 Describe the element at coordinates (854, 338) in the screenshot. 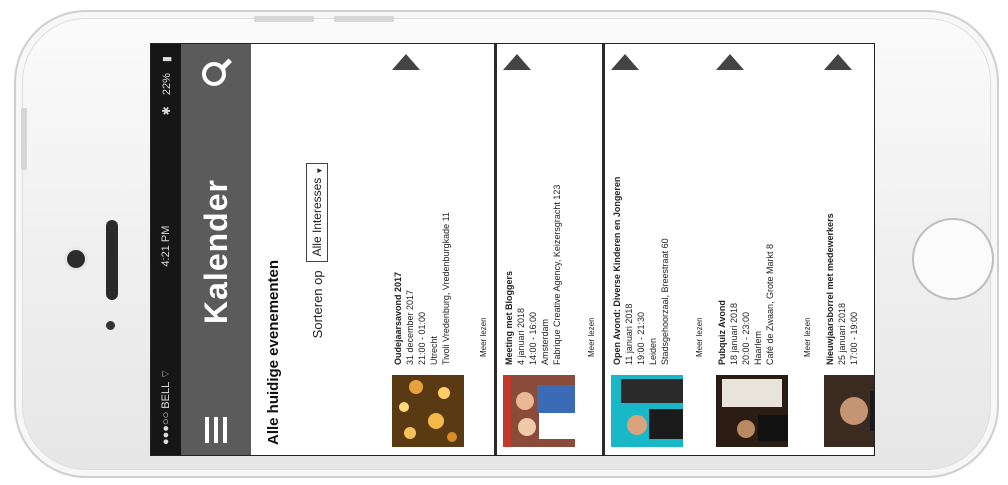

I see `event-time: 17:00 - 19:00` at that location.